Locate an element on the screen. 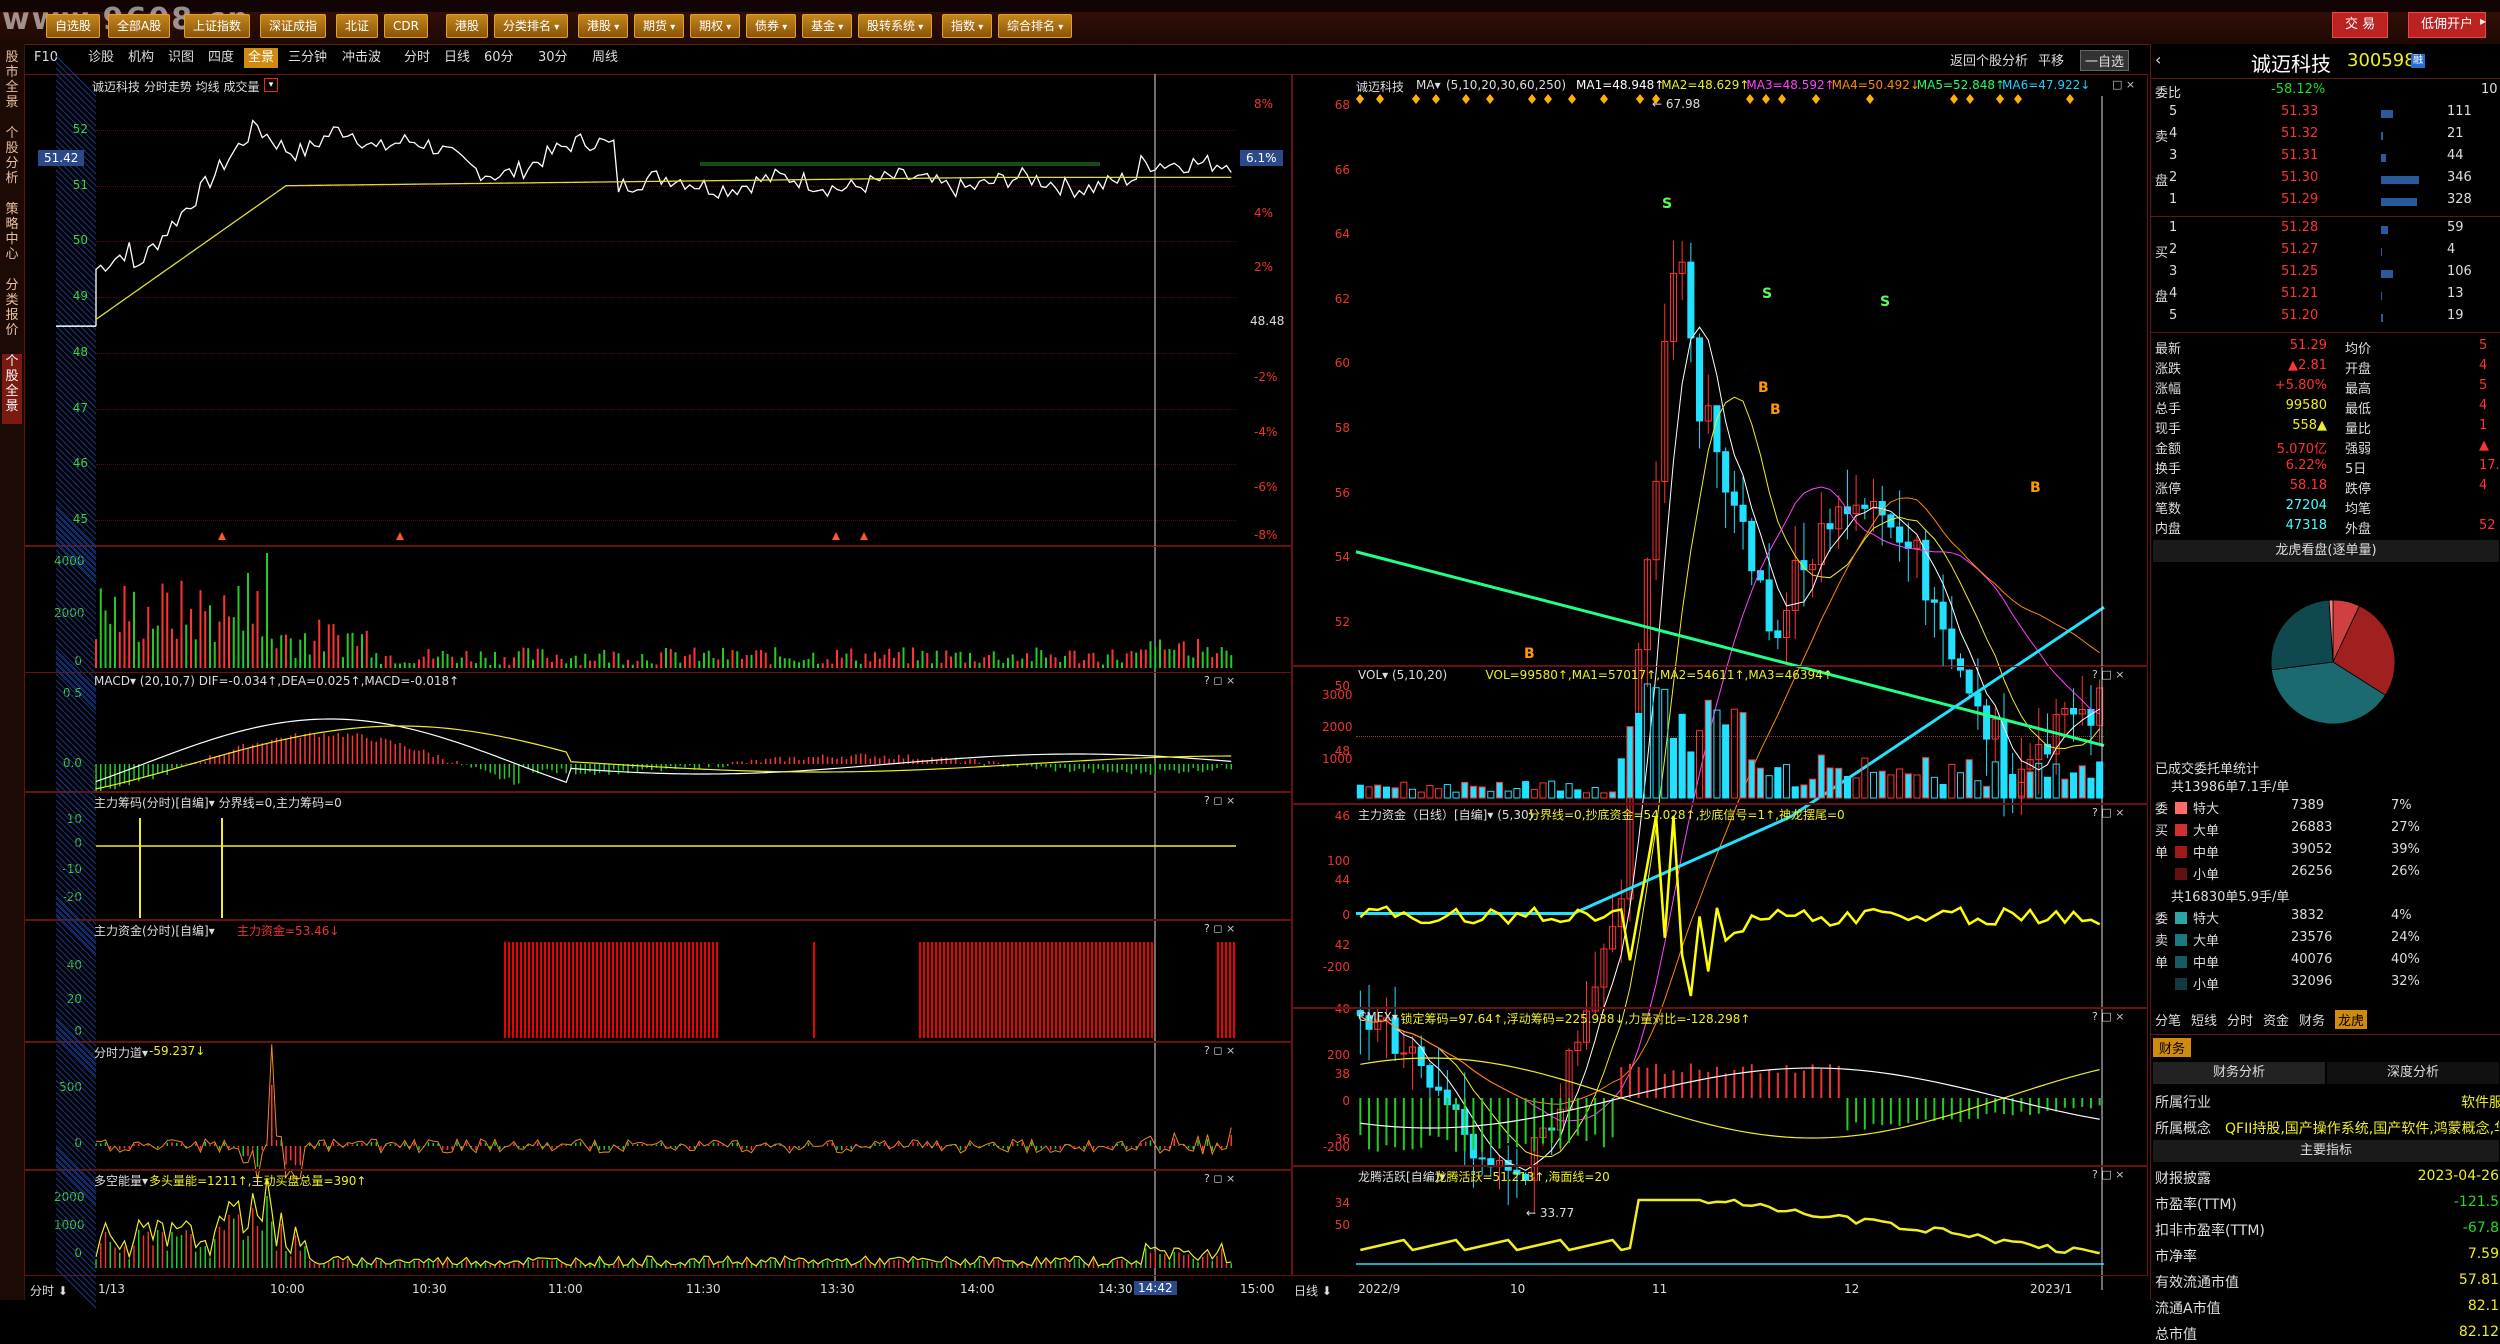  entrust-cell: 中单 is located at coordinates (2206, 851).